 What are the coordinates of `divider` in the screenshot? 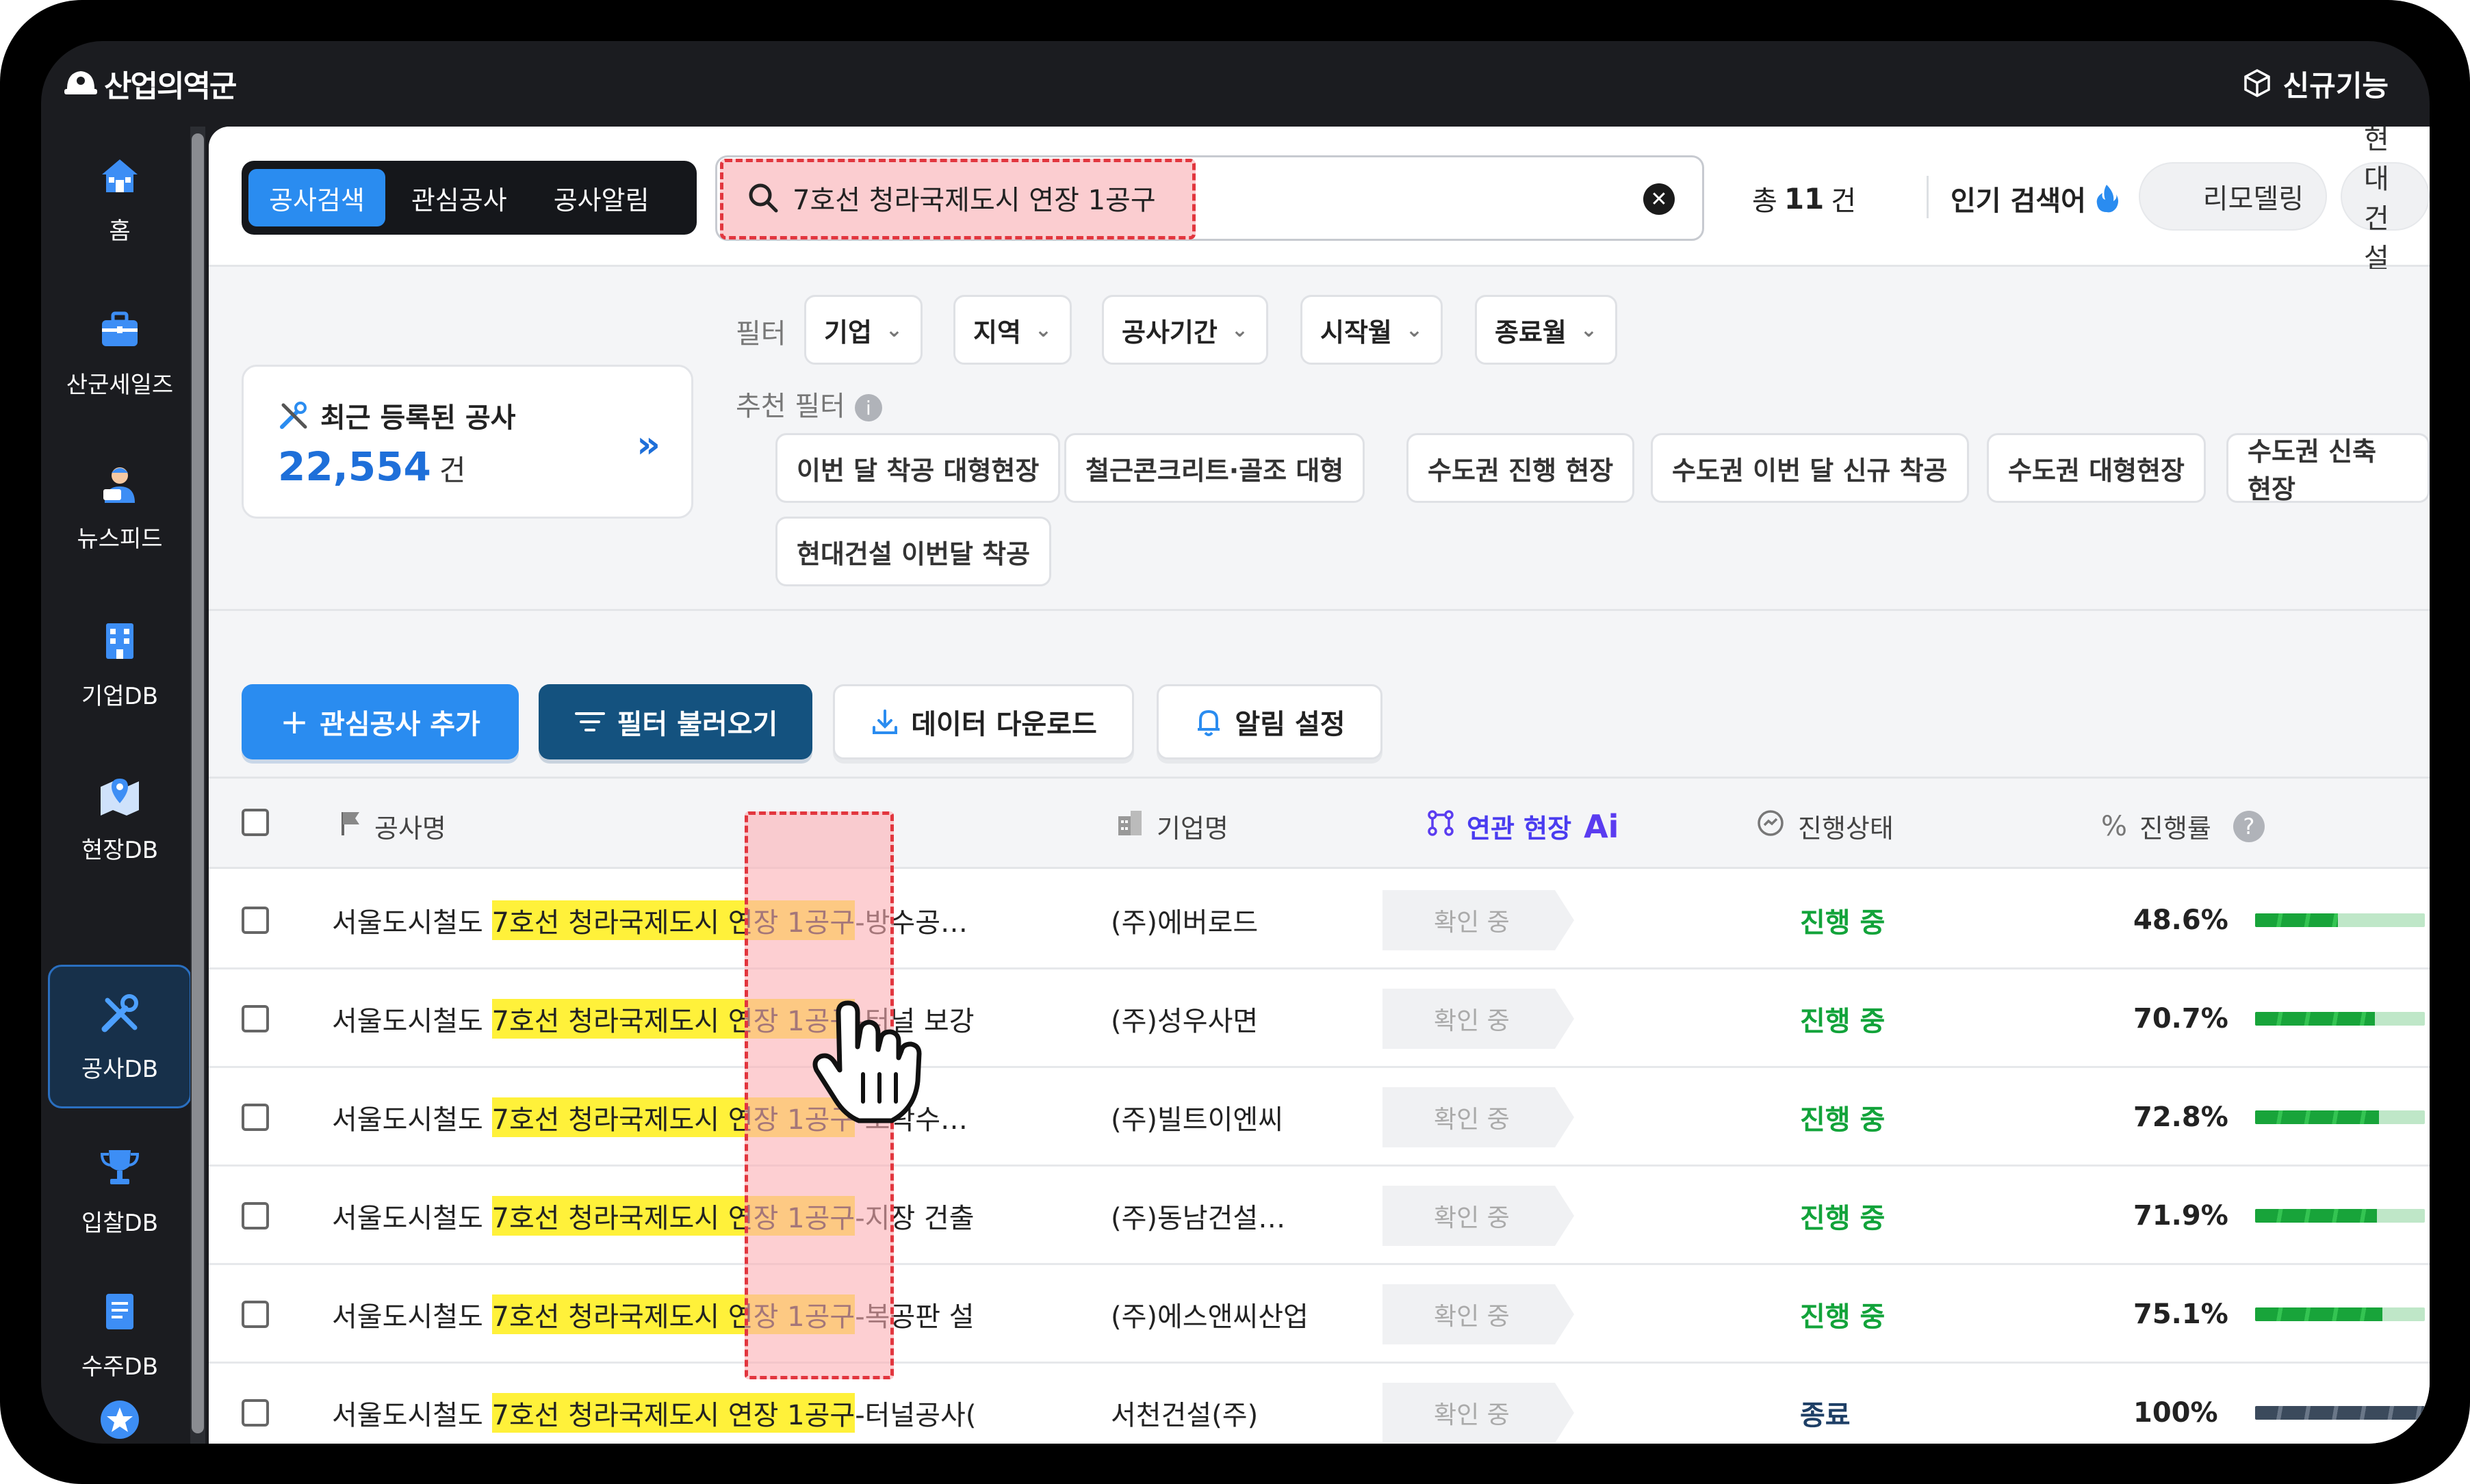 It's located at (1928, 197).